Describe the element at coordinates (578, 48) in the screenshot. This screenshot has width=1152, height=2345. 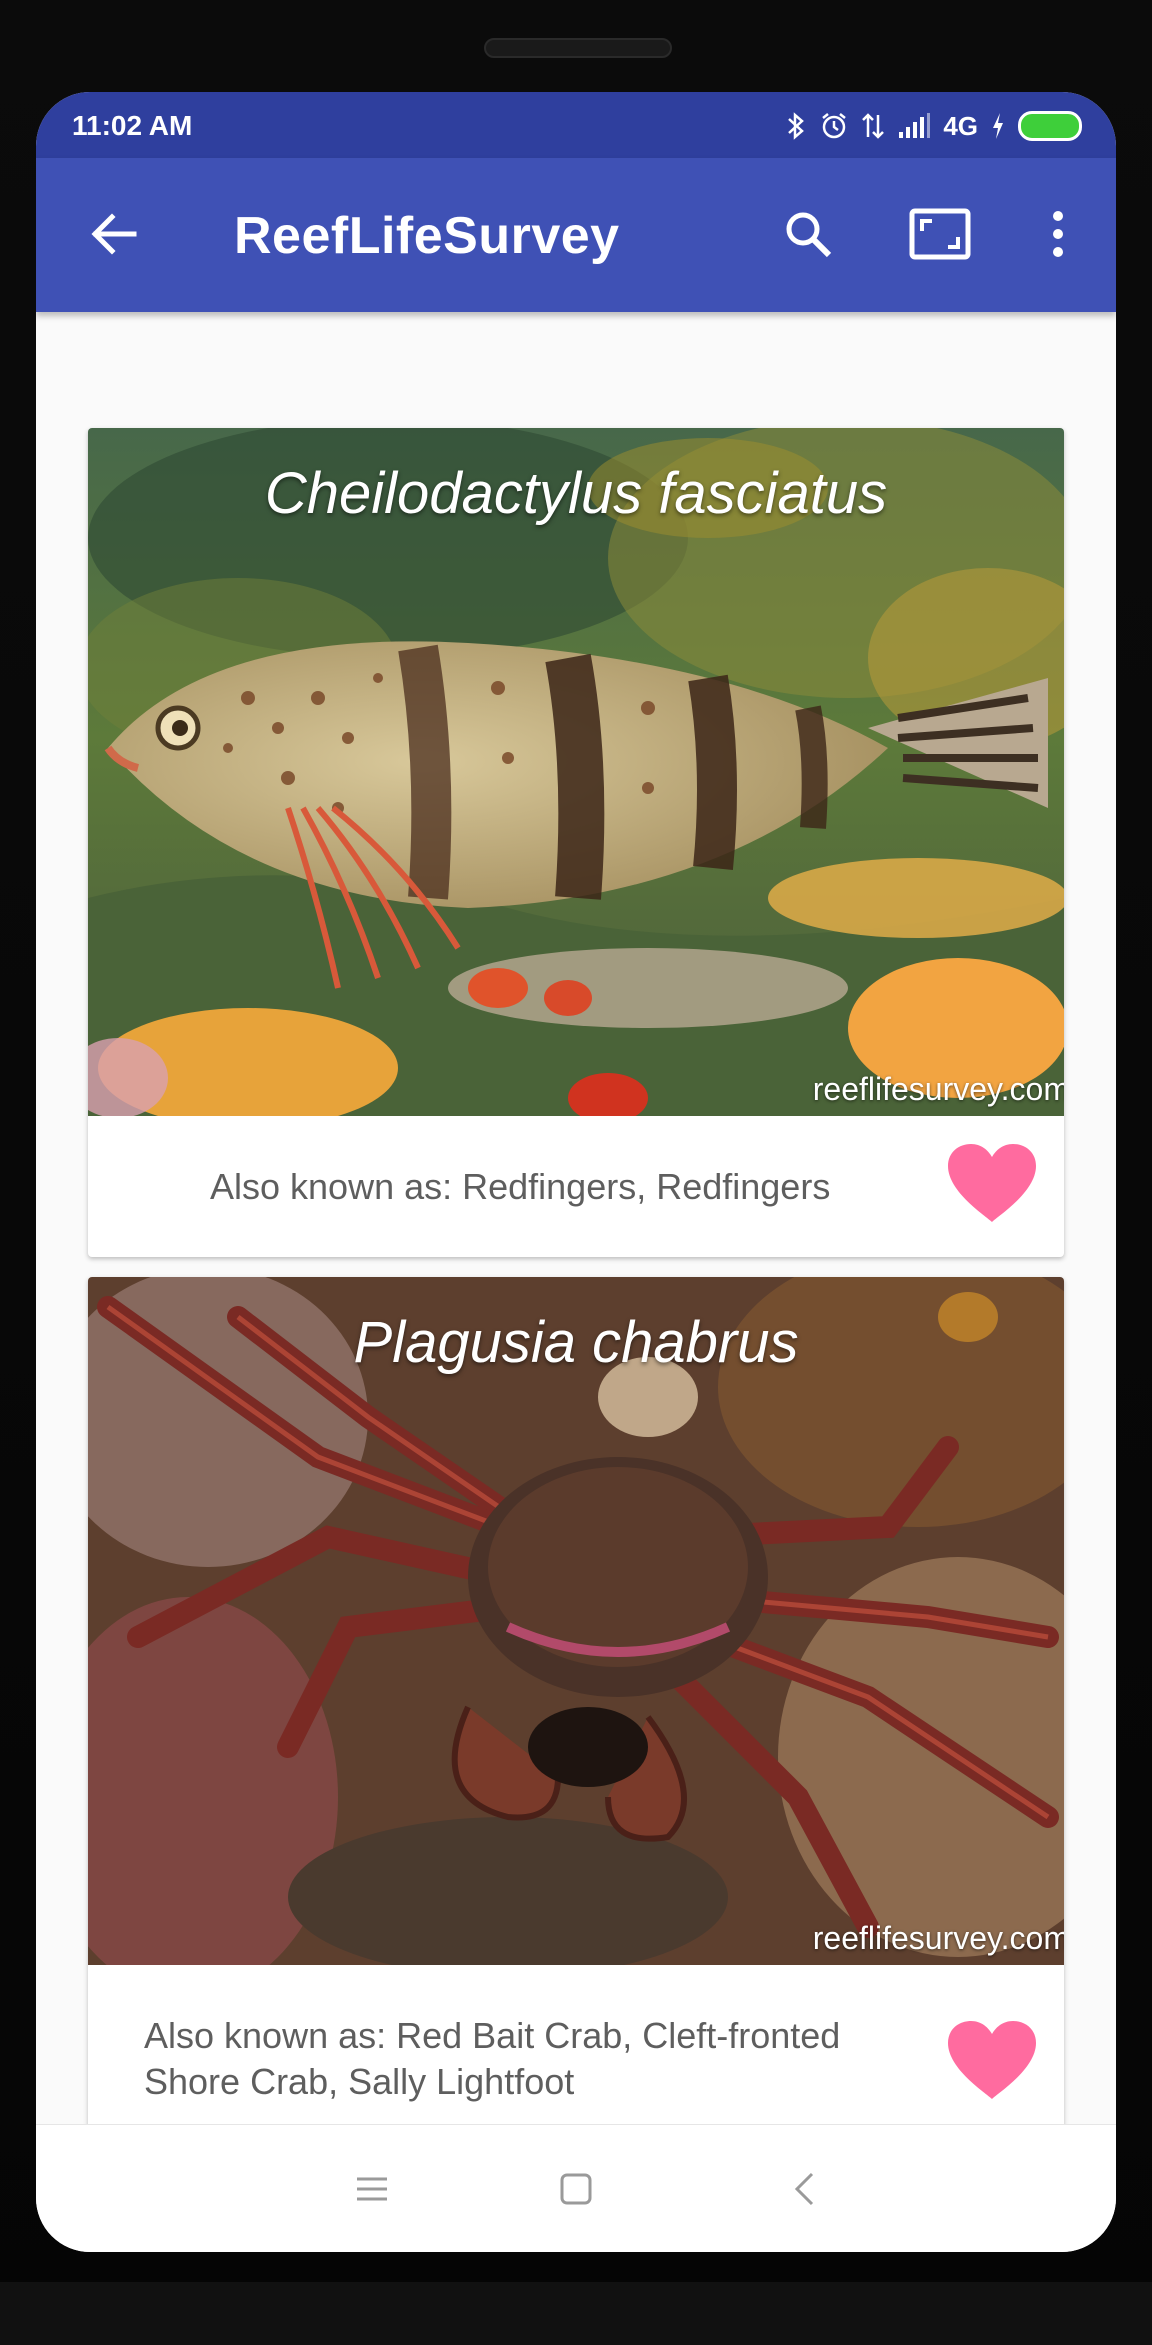
I see `speaker-grille` at that location.